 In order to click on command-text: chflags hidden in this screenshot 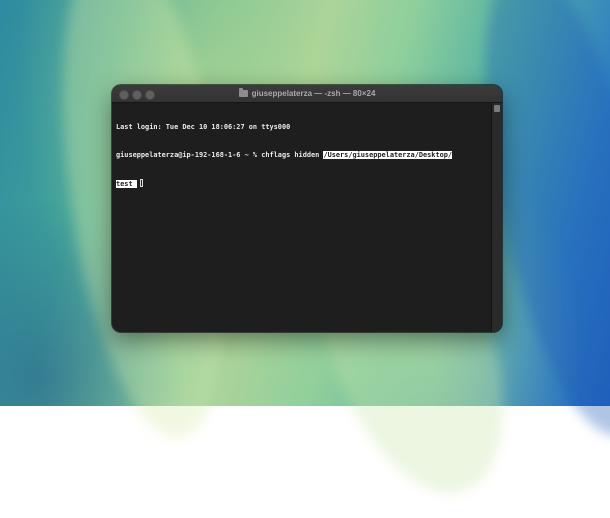, I will do `click(292, 155)`.